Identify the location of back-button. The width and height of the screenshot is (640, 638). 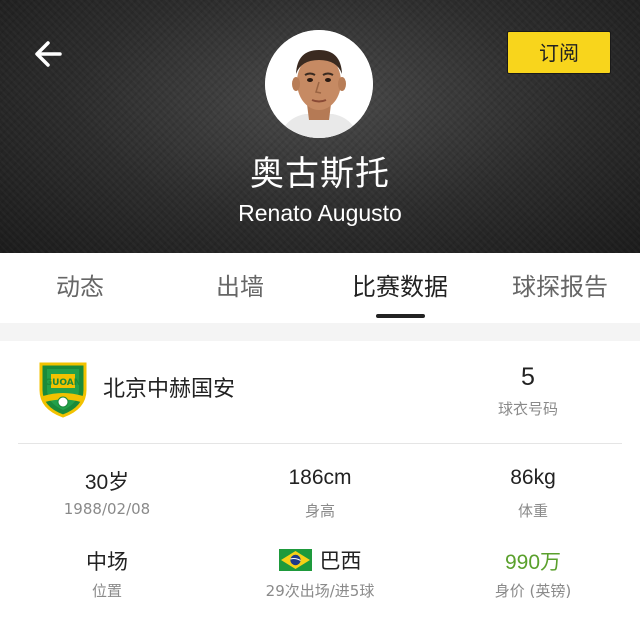
(50, 54).